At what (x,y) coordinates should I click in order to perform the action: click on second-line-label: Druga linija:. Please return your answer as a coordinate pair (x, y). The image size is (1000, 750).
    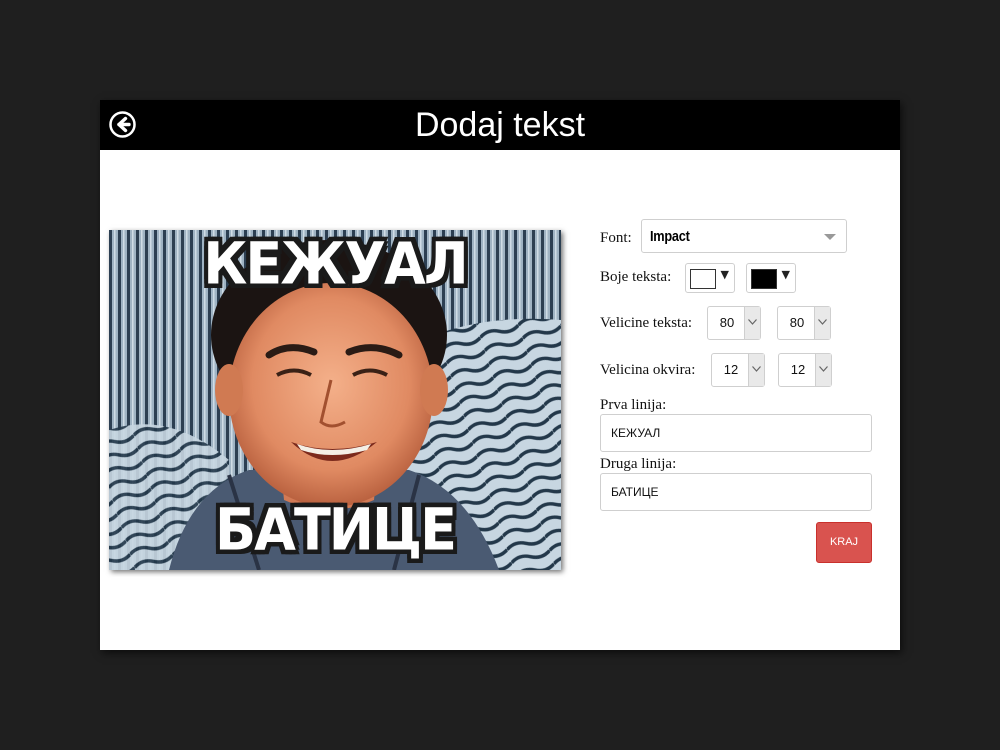
    Looking at the image, I should click on (638, 464).